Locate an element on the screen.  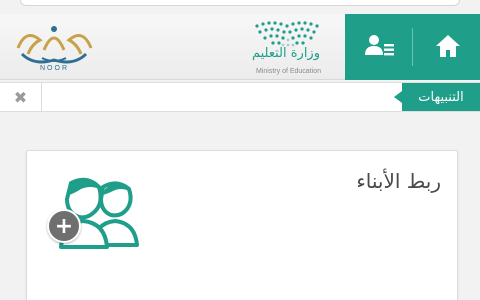
nav-divider is located at coordinates (412, 47).